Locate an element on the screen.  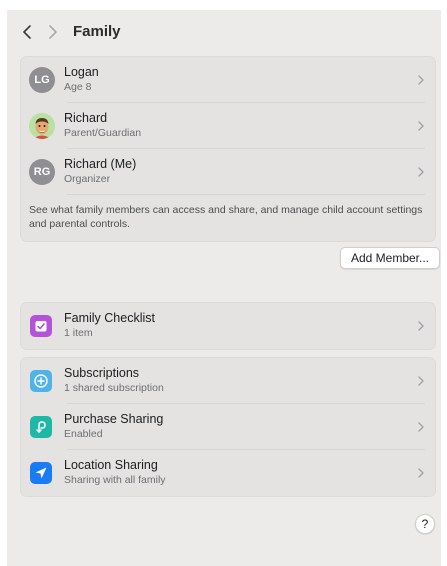
member-row-logan: LG Logan Age 8 is located at coordinates (228, 80).